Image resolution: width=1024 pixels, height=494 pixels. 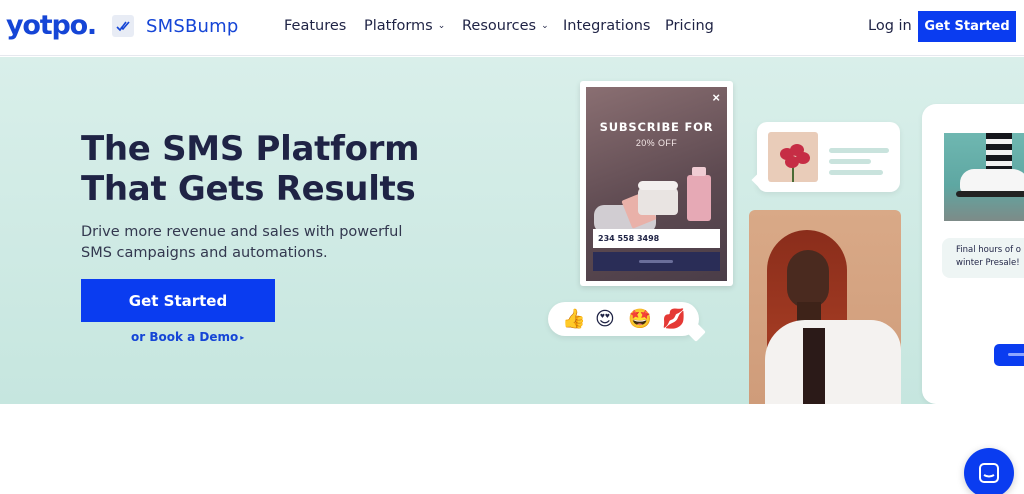 What do you see at coordinates (988, 250) in the screenshot?
I see `sms-line1: Final hours of o` at bounding box center [988, 250].